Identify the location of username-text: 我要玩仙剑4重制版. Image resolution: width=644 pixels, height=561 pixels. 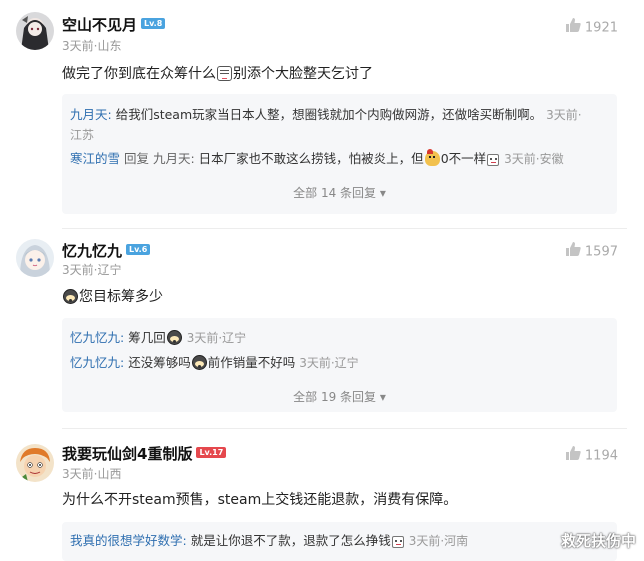
(127, 454).